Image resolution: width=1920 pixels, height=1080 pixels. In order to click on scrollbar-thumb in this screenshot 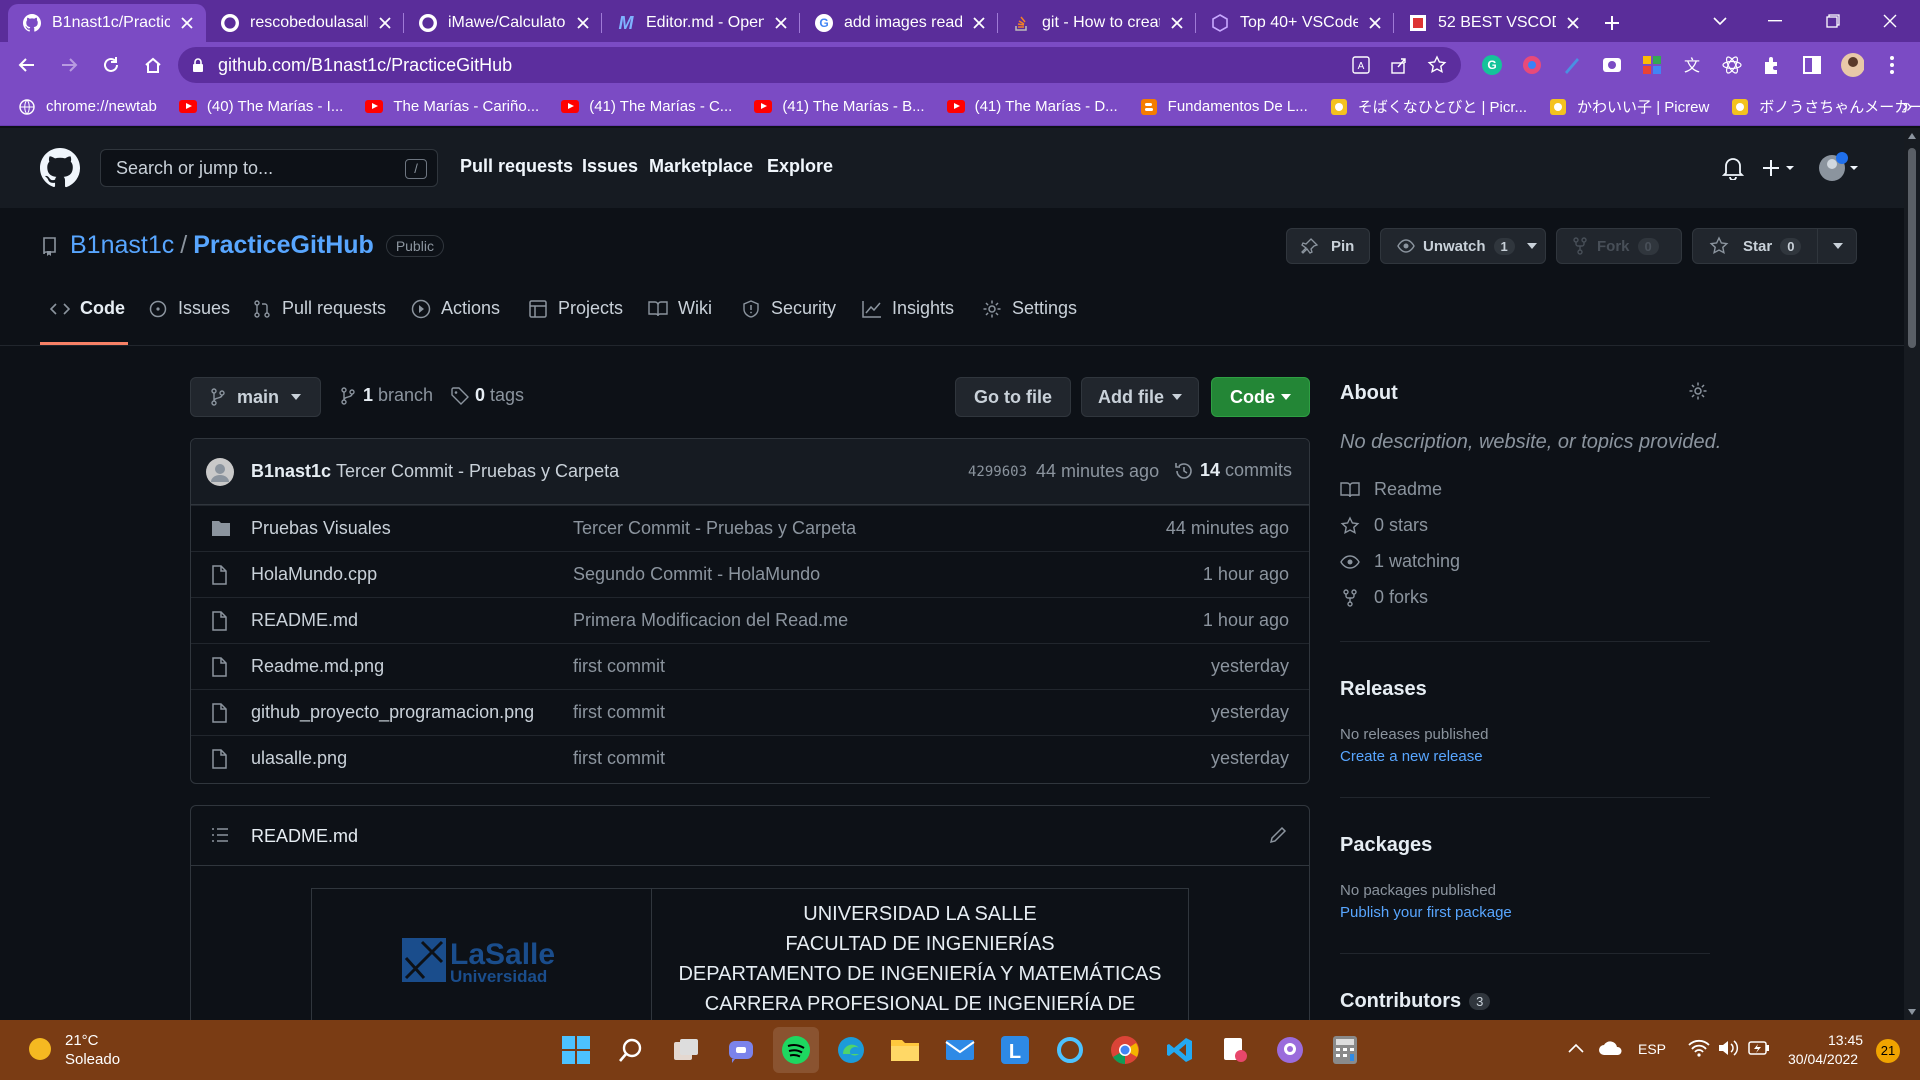, I will do `click(1912, 248)`.